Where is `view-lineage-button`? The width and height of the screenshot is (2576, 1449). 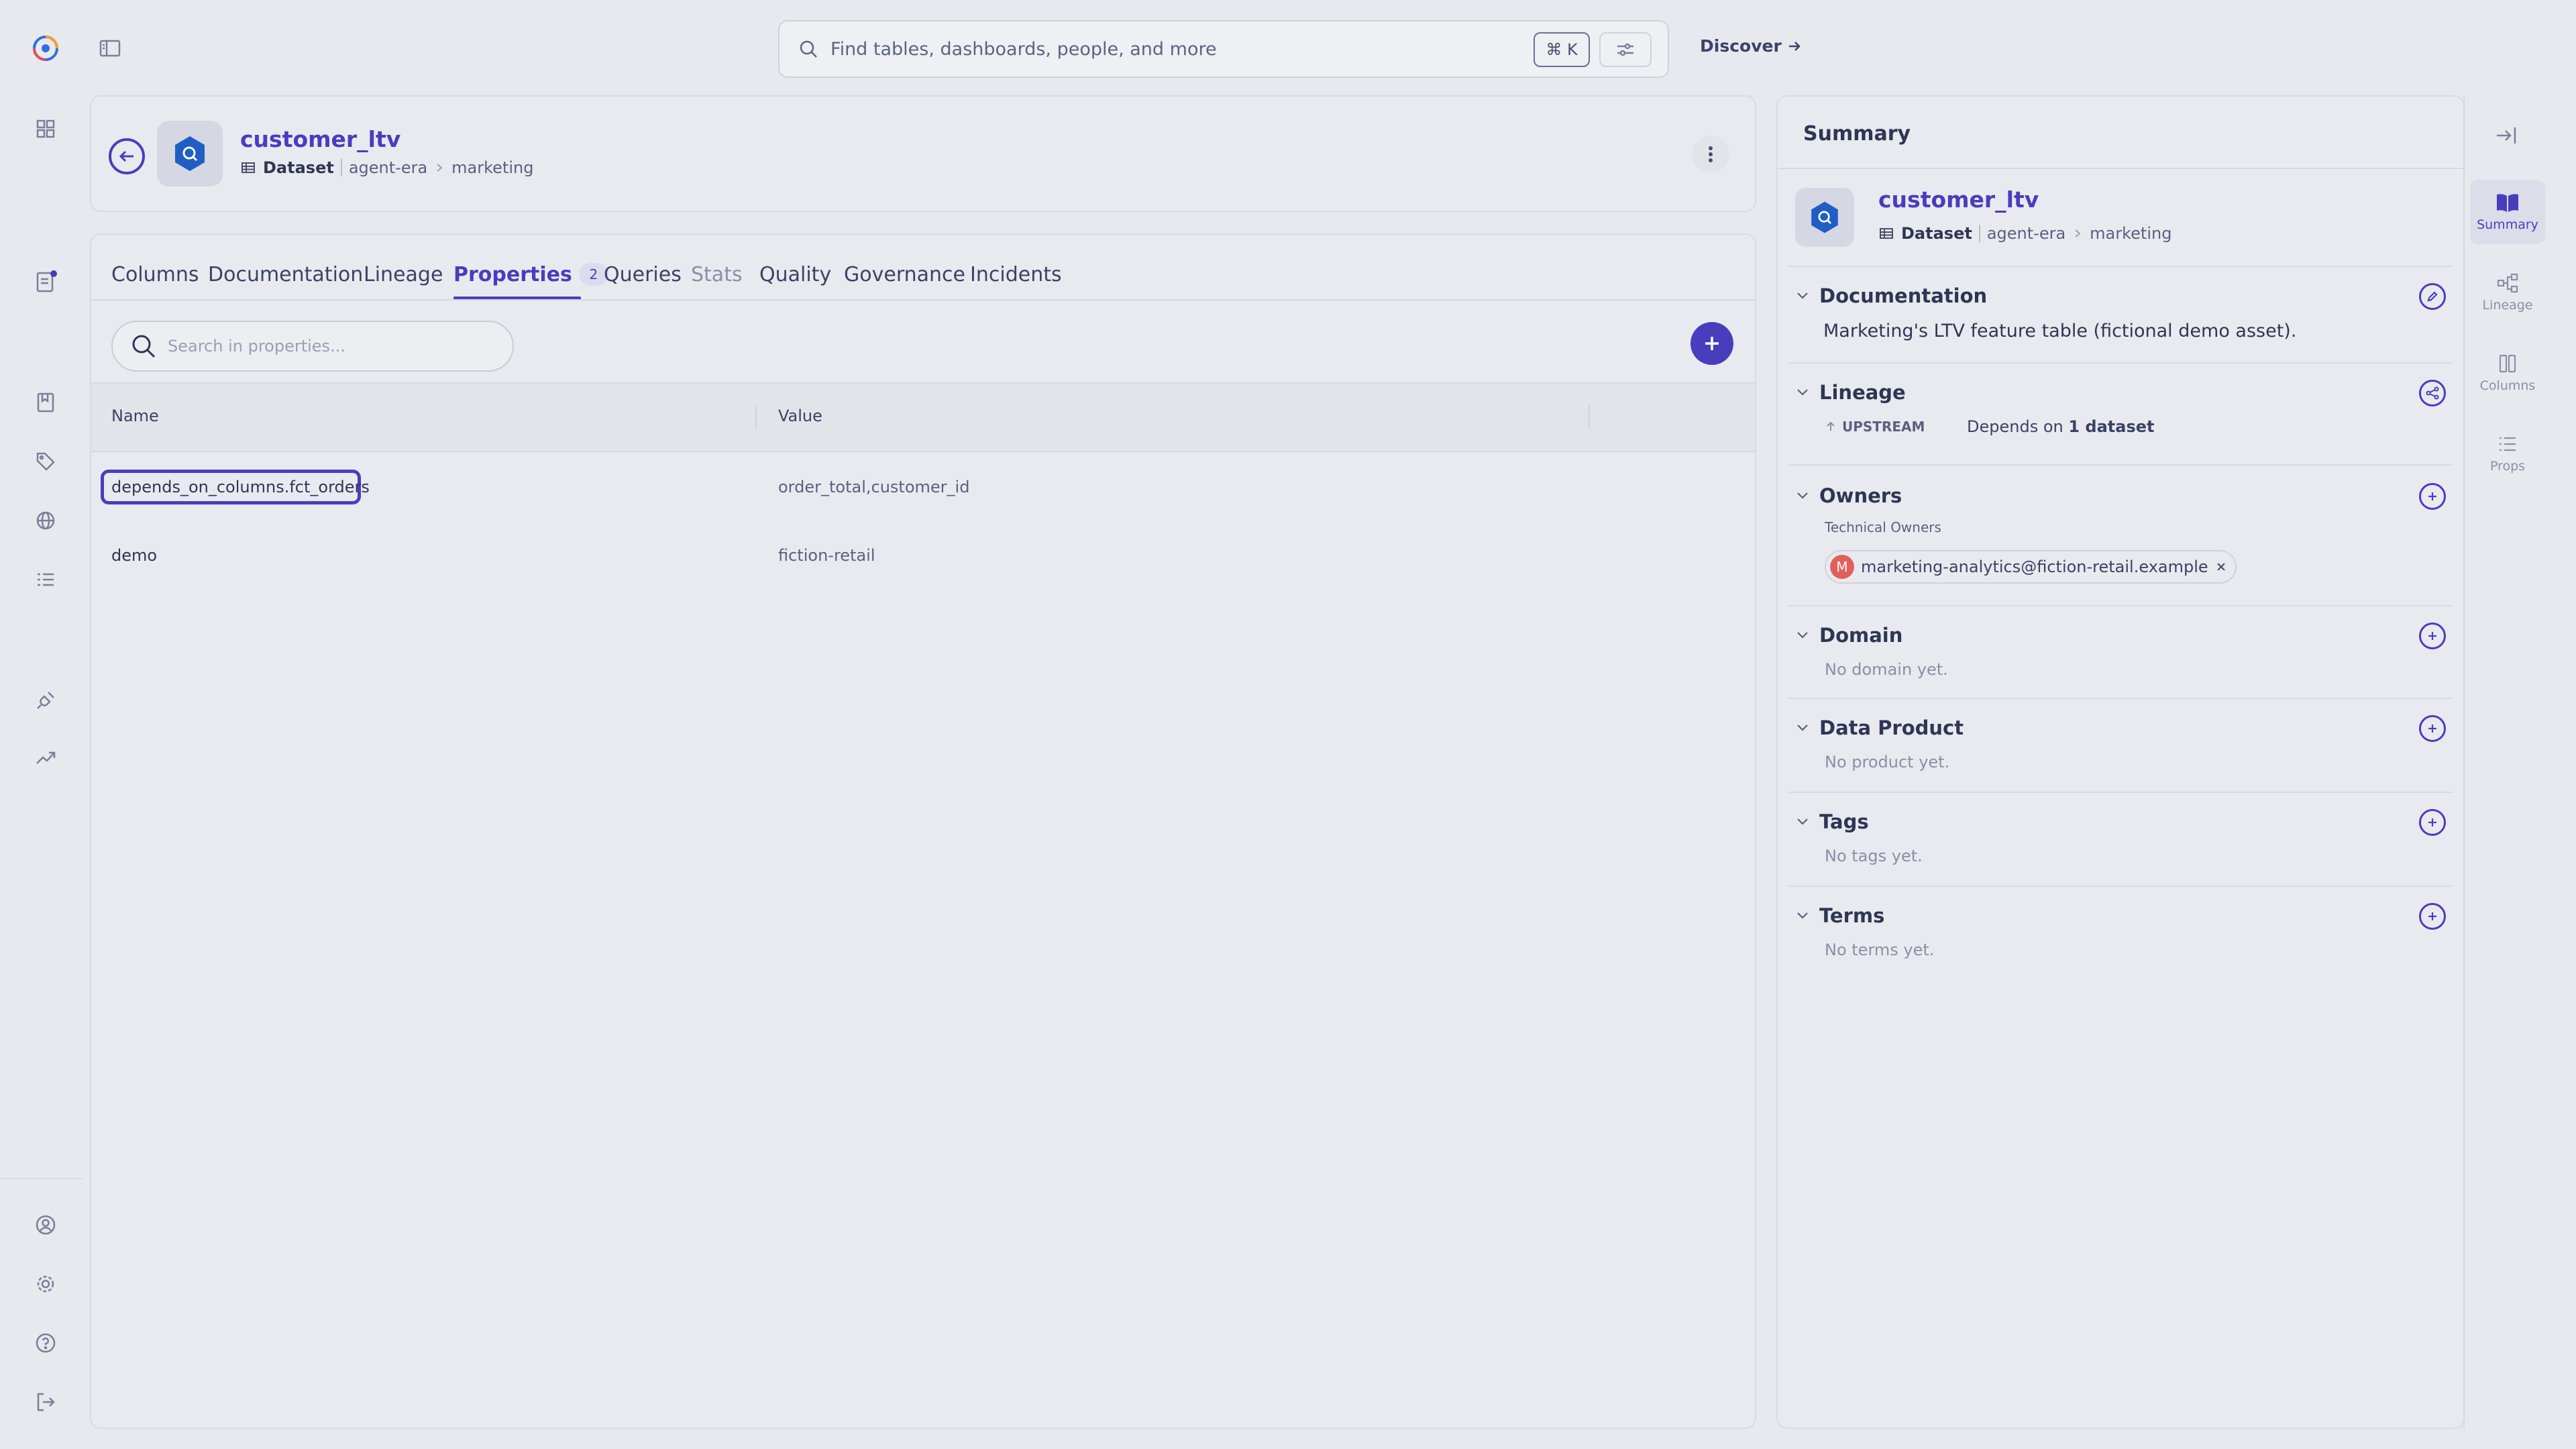 view-lineage-button is located at coordinates (2432, 393).